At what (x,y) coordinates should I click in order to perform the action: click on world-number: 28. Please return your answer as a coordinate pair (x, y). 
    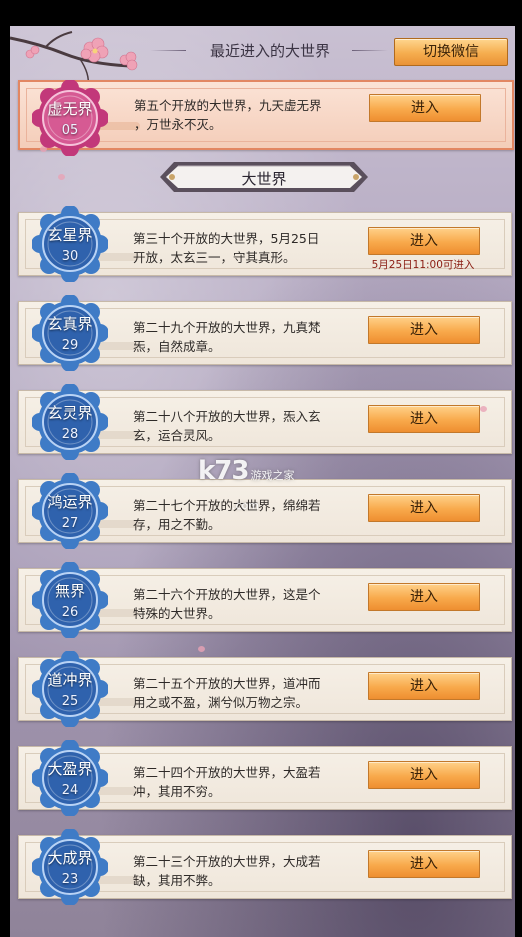
    Looking at the image, I should click on (70, 434).